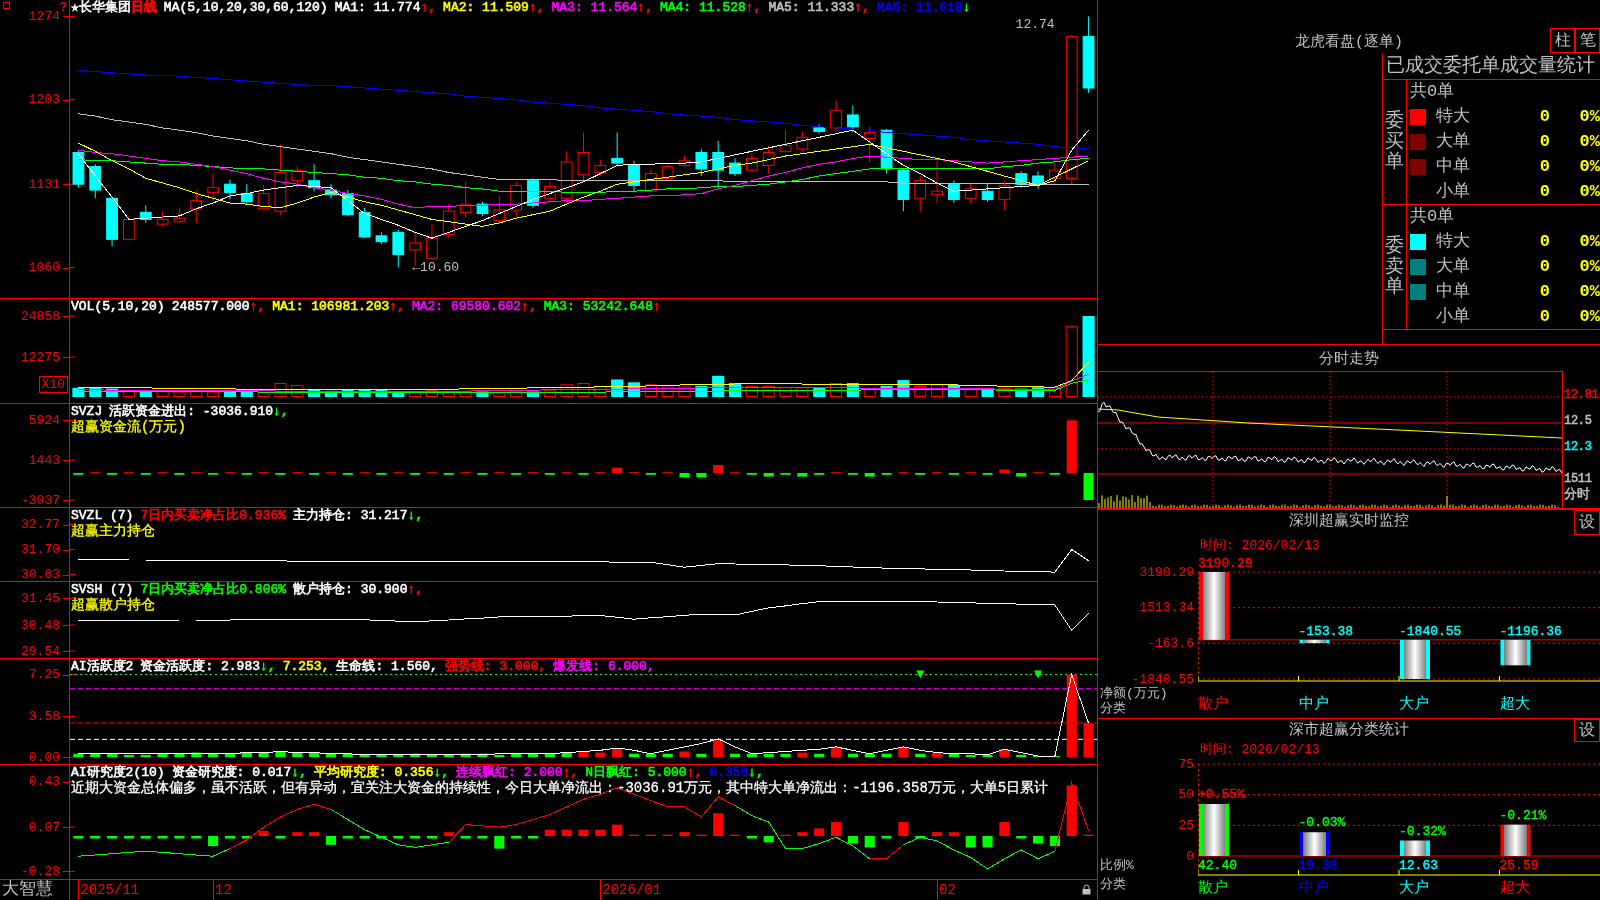 The width and height of the screenshot is (1600, 900). Describe the element at coordinates (1190, 856) in the screenshot. I see `axis-label: 0` at that location.